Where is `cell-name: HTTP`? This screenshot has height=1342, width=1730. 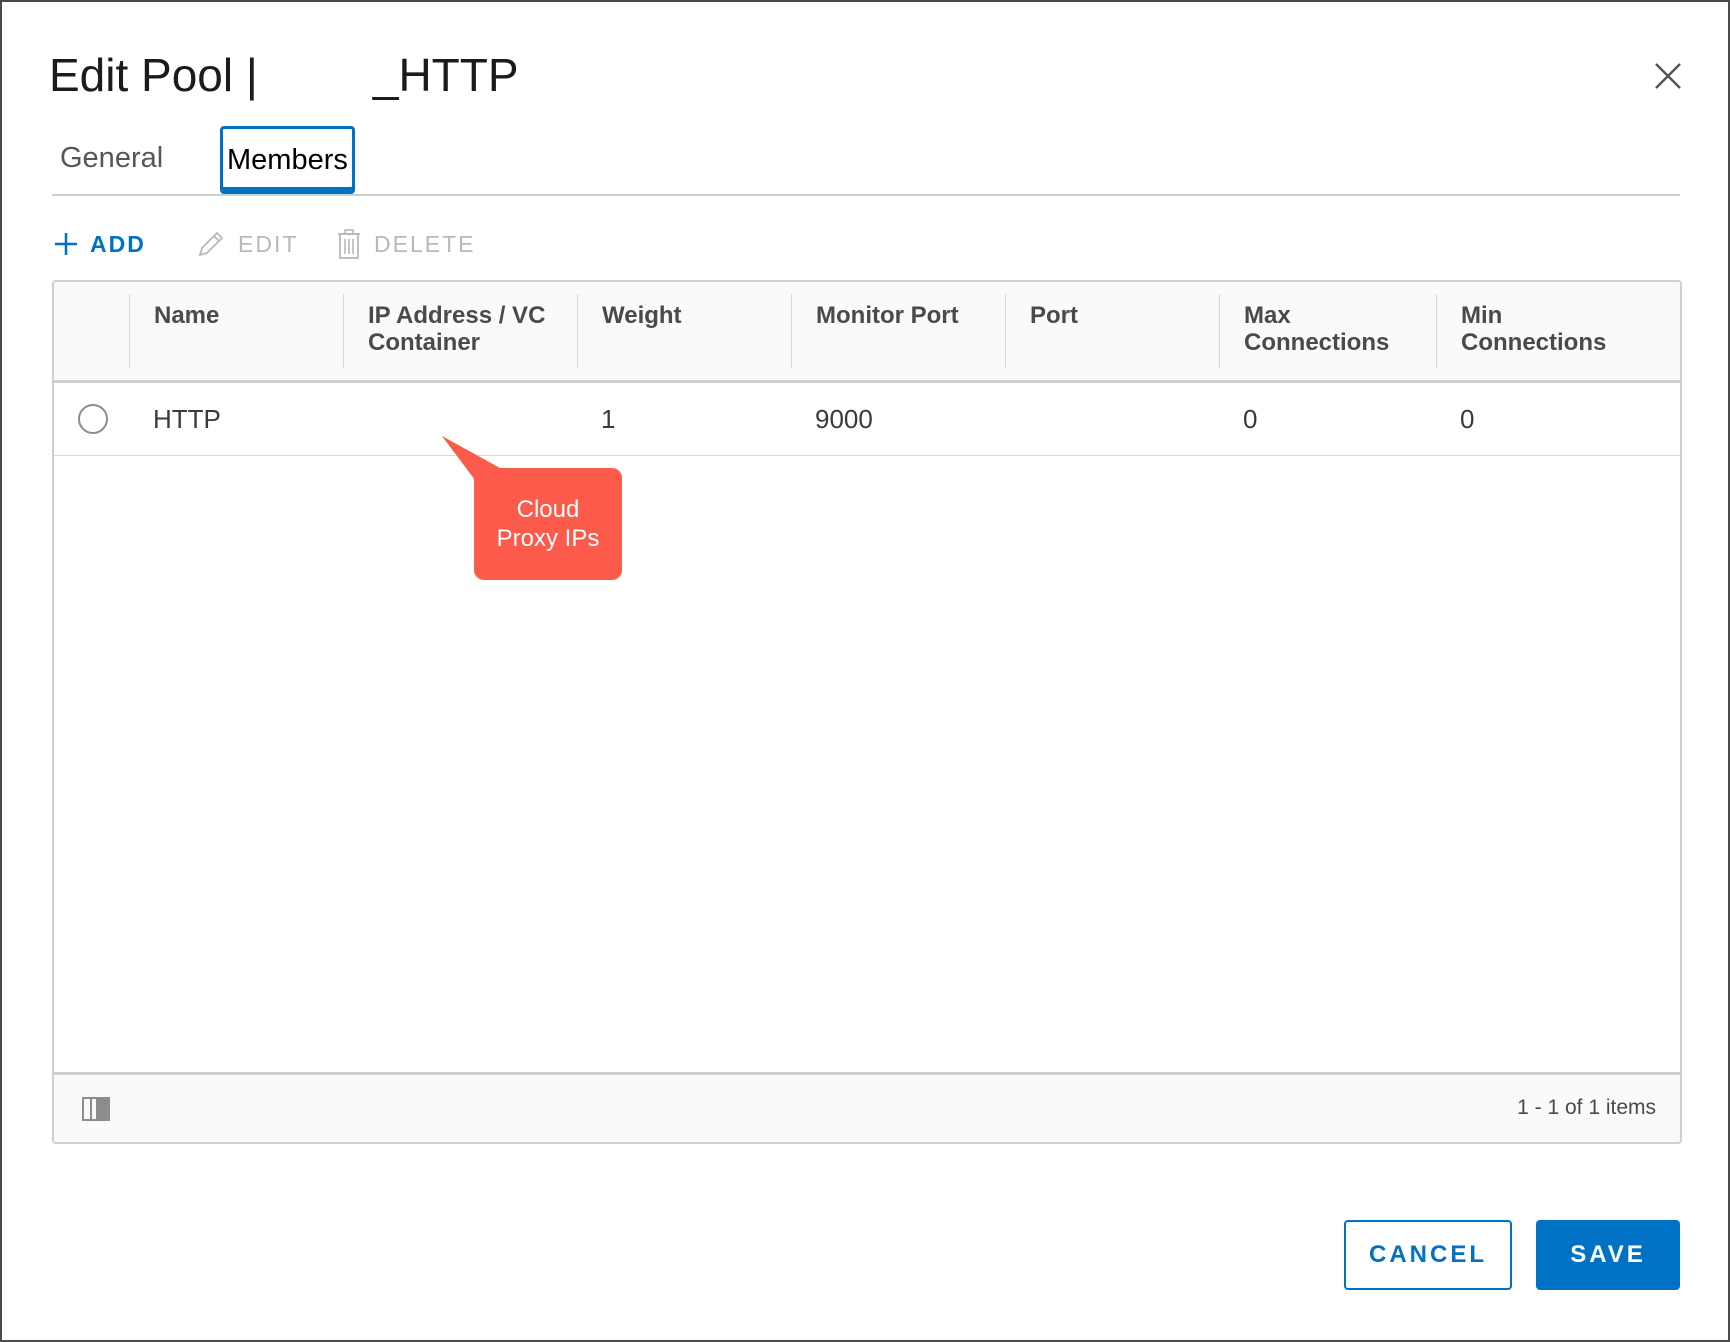 cell-name: HTTP is located at coordinates (187, 419).